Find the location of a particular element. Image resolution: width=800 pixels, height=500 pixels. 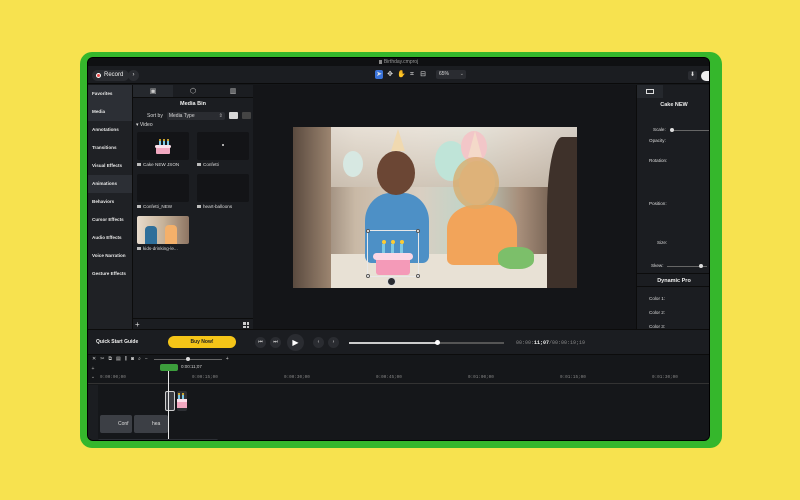

media-item: Confetti is located at coordinates (223, 150).